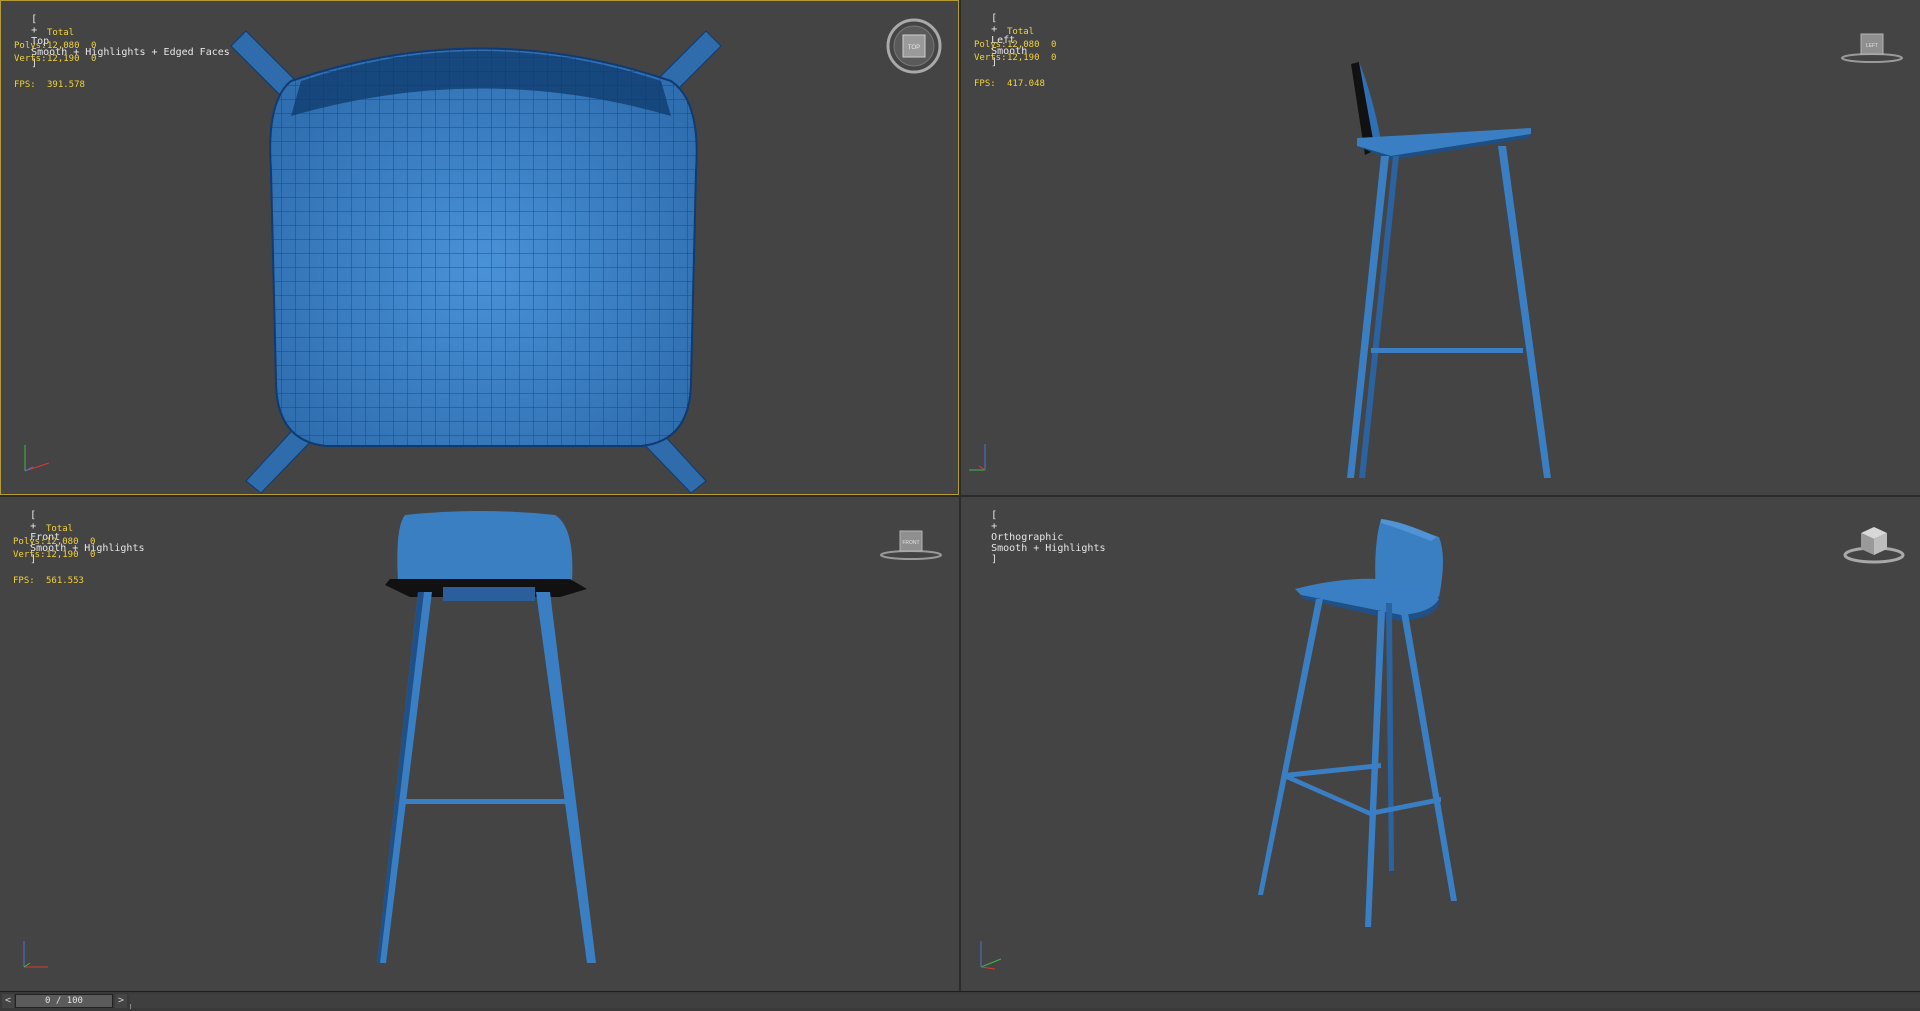  What do you see at coordinates (66, 85) in the screenshot?
I see `fps-value: 391.578` at bounding box center [66, 85].